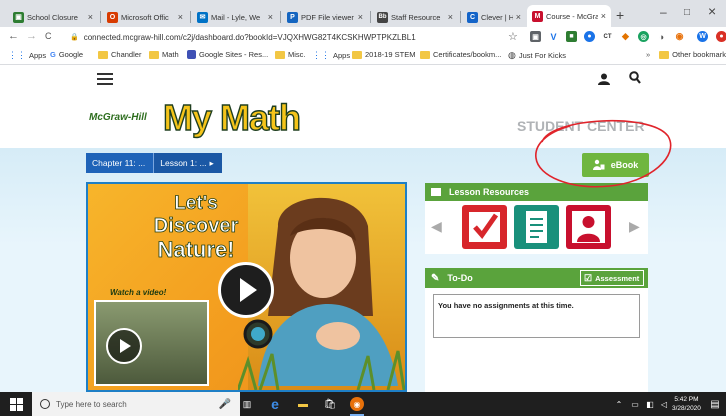 This screenshot has height=416, width=726. What do you see at coordinates (48, 36) in the screenshot?
I see `reload-button: C` at bounding box center [48, 36].